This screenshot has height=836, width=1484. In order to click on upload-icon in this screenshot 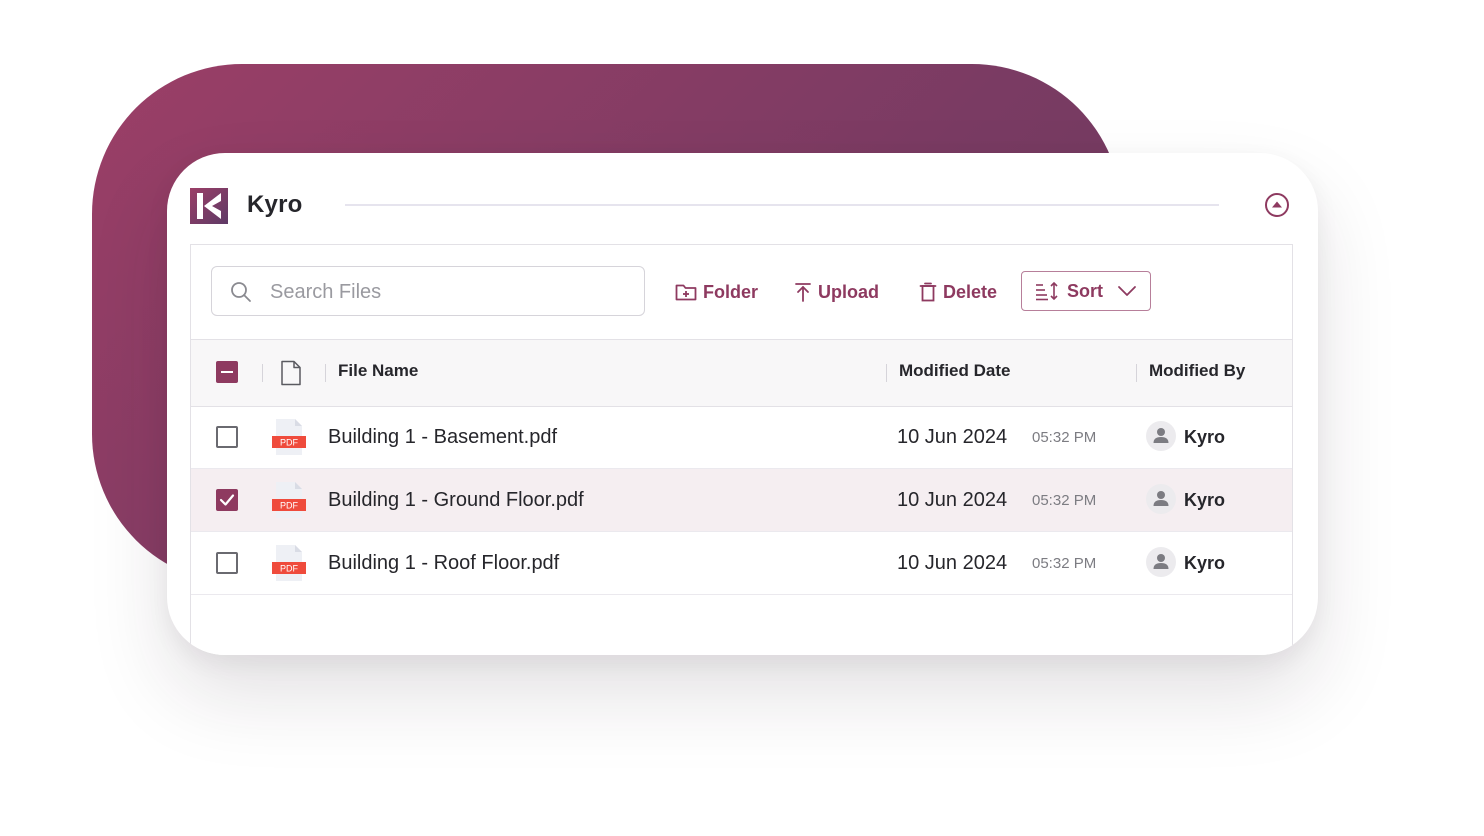, I will do `click(803, 292)`.